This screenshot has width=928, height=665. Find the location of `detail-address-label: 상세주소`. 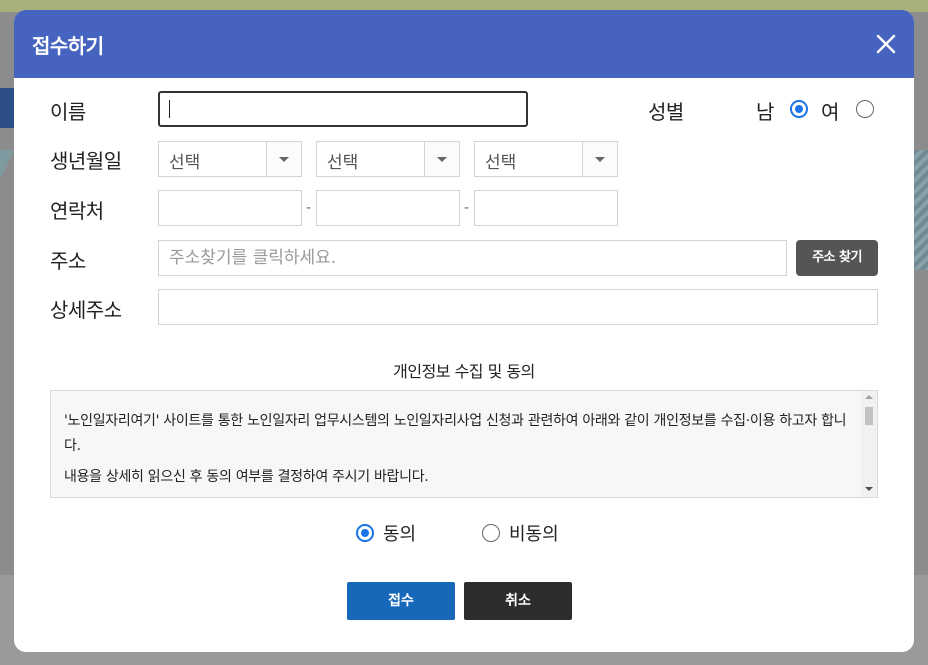

detail-address-label: 상세주소 is located at coordinates (86, 310).